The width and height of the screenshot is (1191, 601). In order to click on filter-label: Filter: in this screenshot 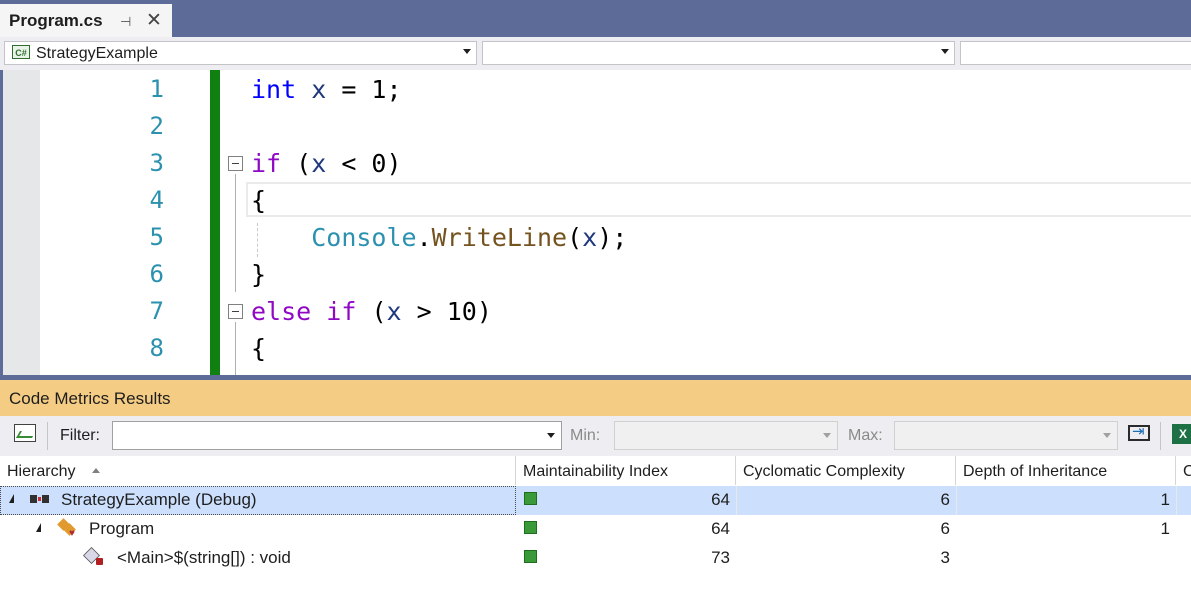, I will do `click(80, 435)`.